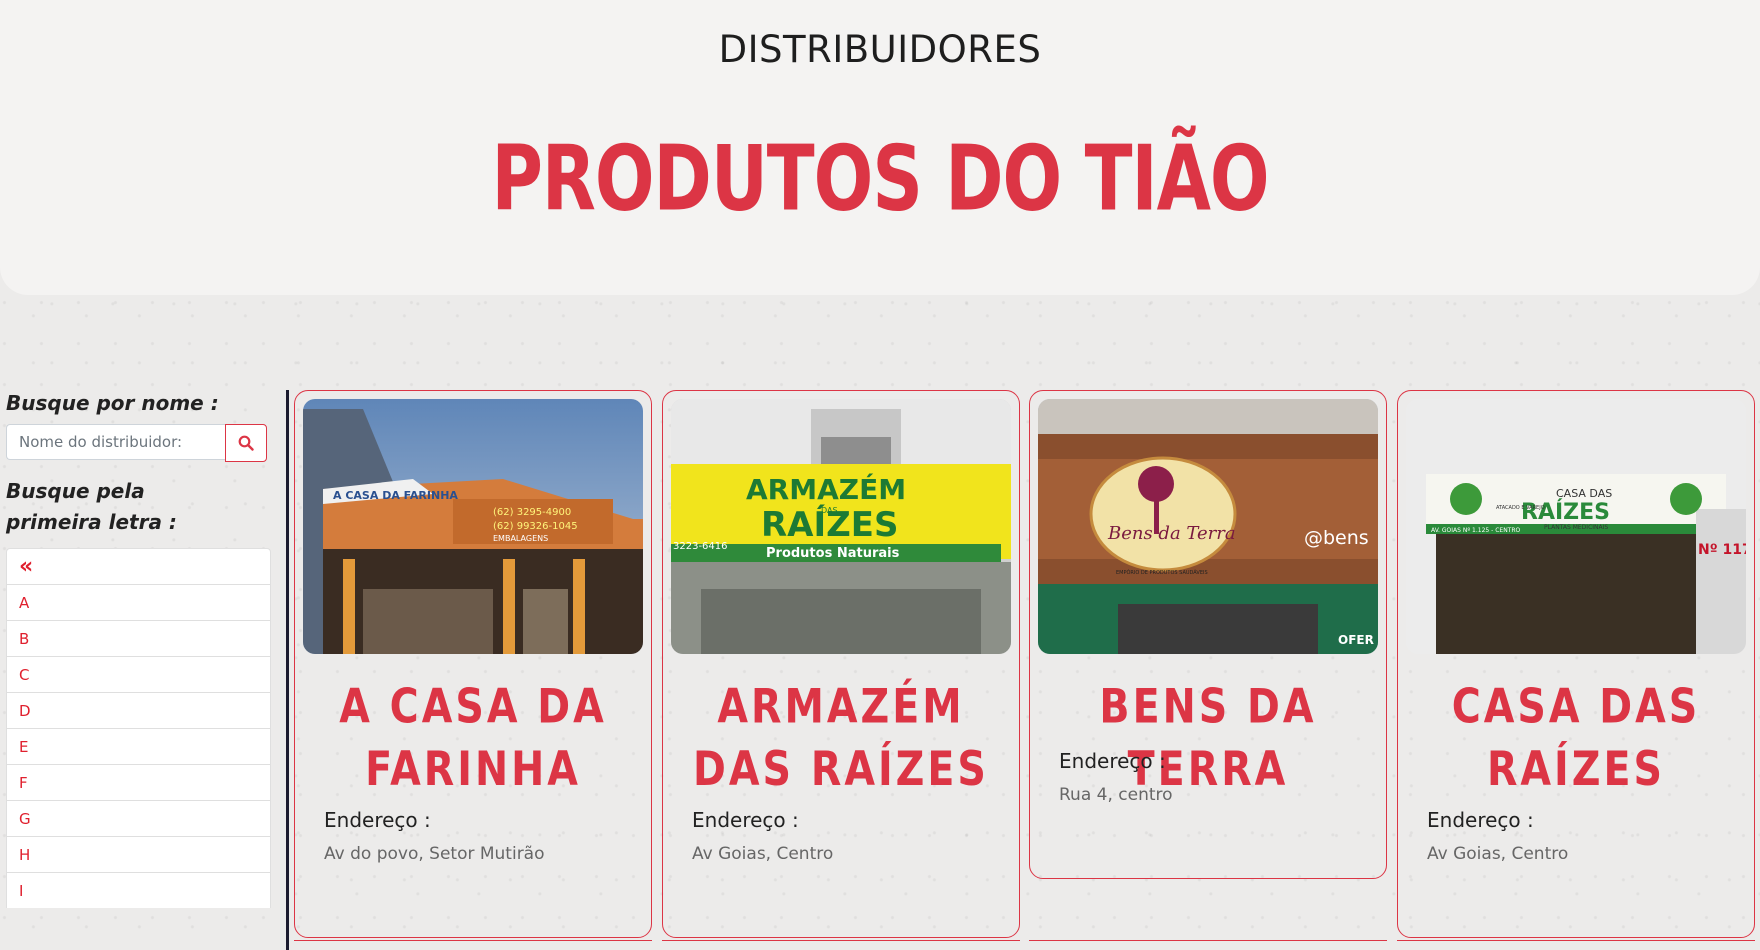  Describe the element at coordinates (1476, 530) in the screenshot. I see `svg-text: AV. GOIAS Nº 1.125 - CENTRO` at that location.